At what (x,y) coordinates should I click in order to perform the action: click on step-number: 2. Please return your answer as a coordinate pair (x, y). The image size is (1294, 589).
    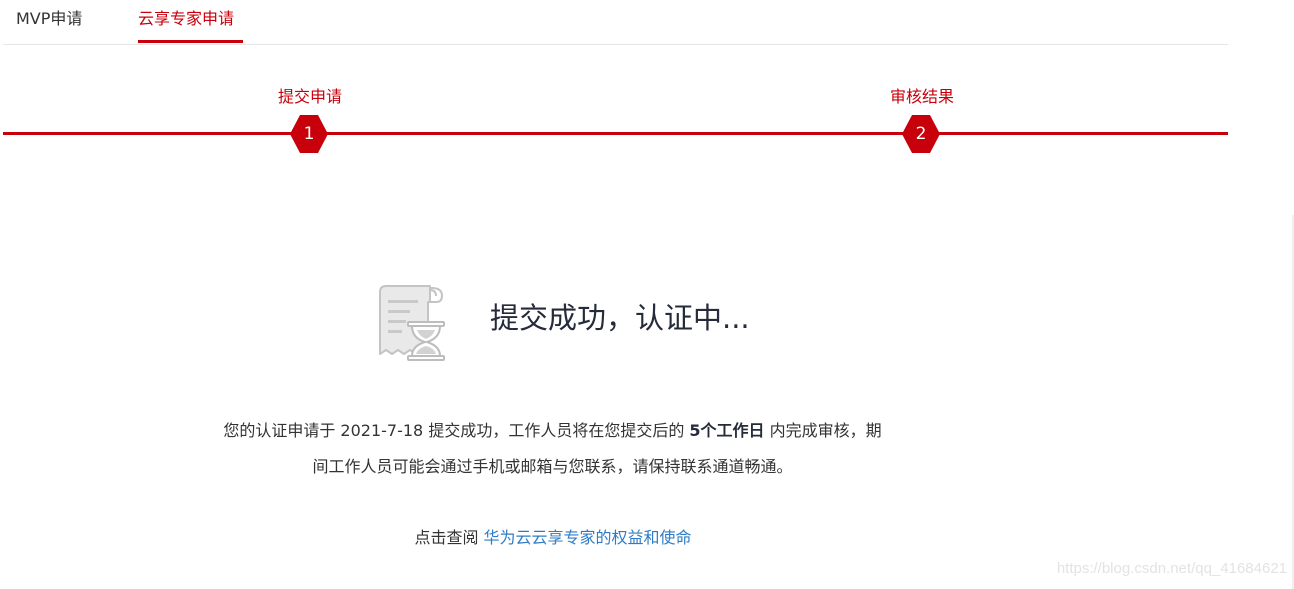
    Looking at the image, I should click on (921, 134).